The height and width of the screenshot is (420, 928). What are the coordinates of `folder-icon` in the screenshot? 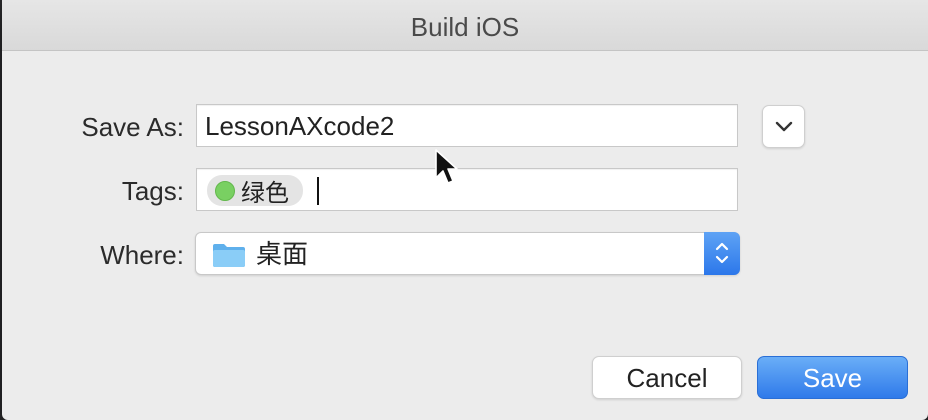 It's located at (229, 255).